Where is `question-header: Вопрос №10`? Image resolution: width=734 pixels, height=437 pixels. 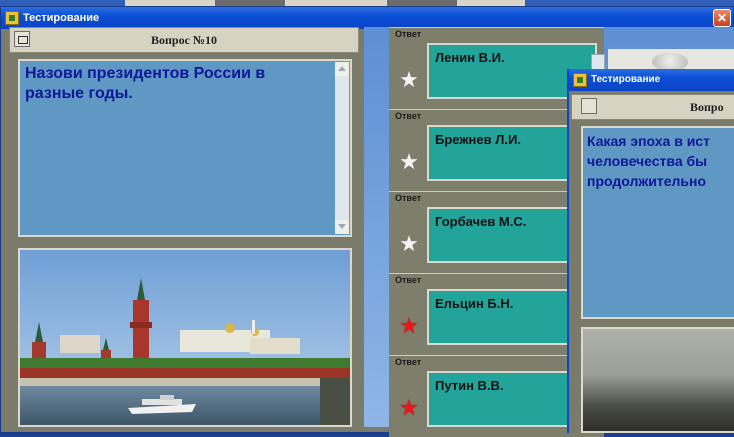 question-header: Вопрос №10 is located at coordinates (184, 40).